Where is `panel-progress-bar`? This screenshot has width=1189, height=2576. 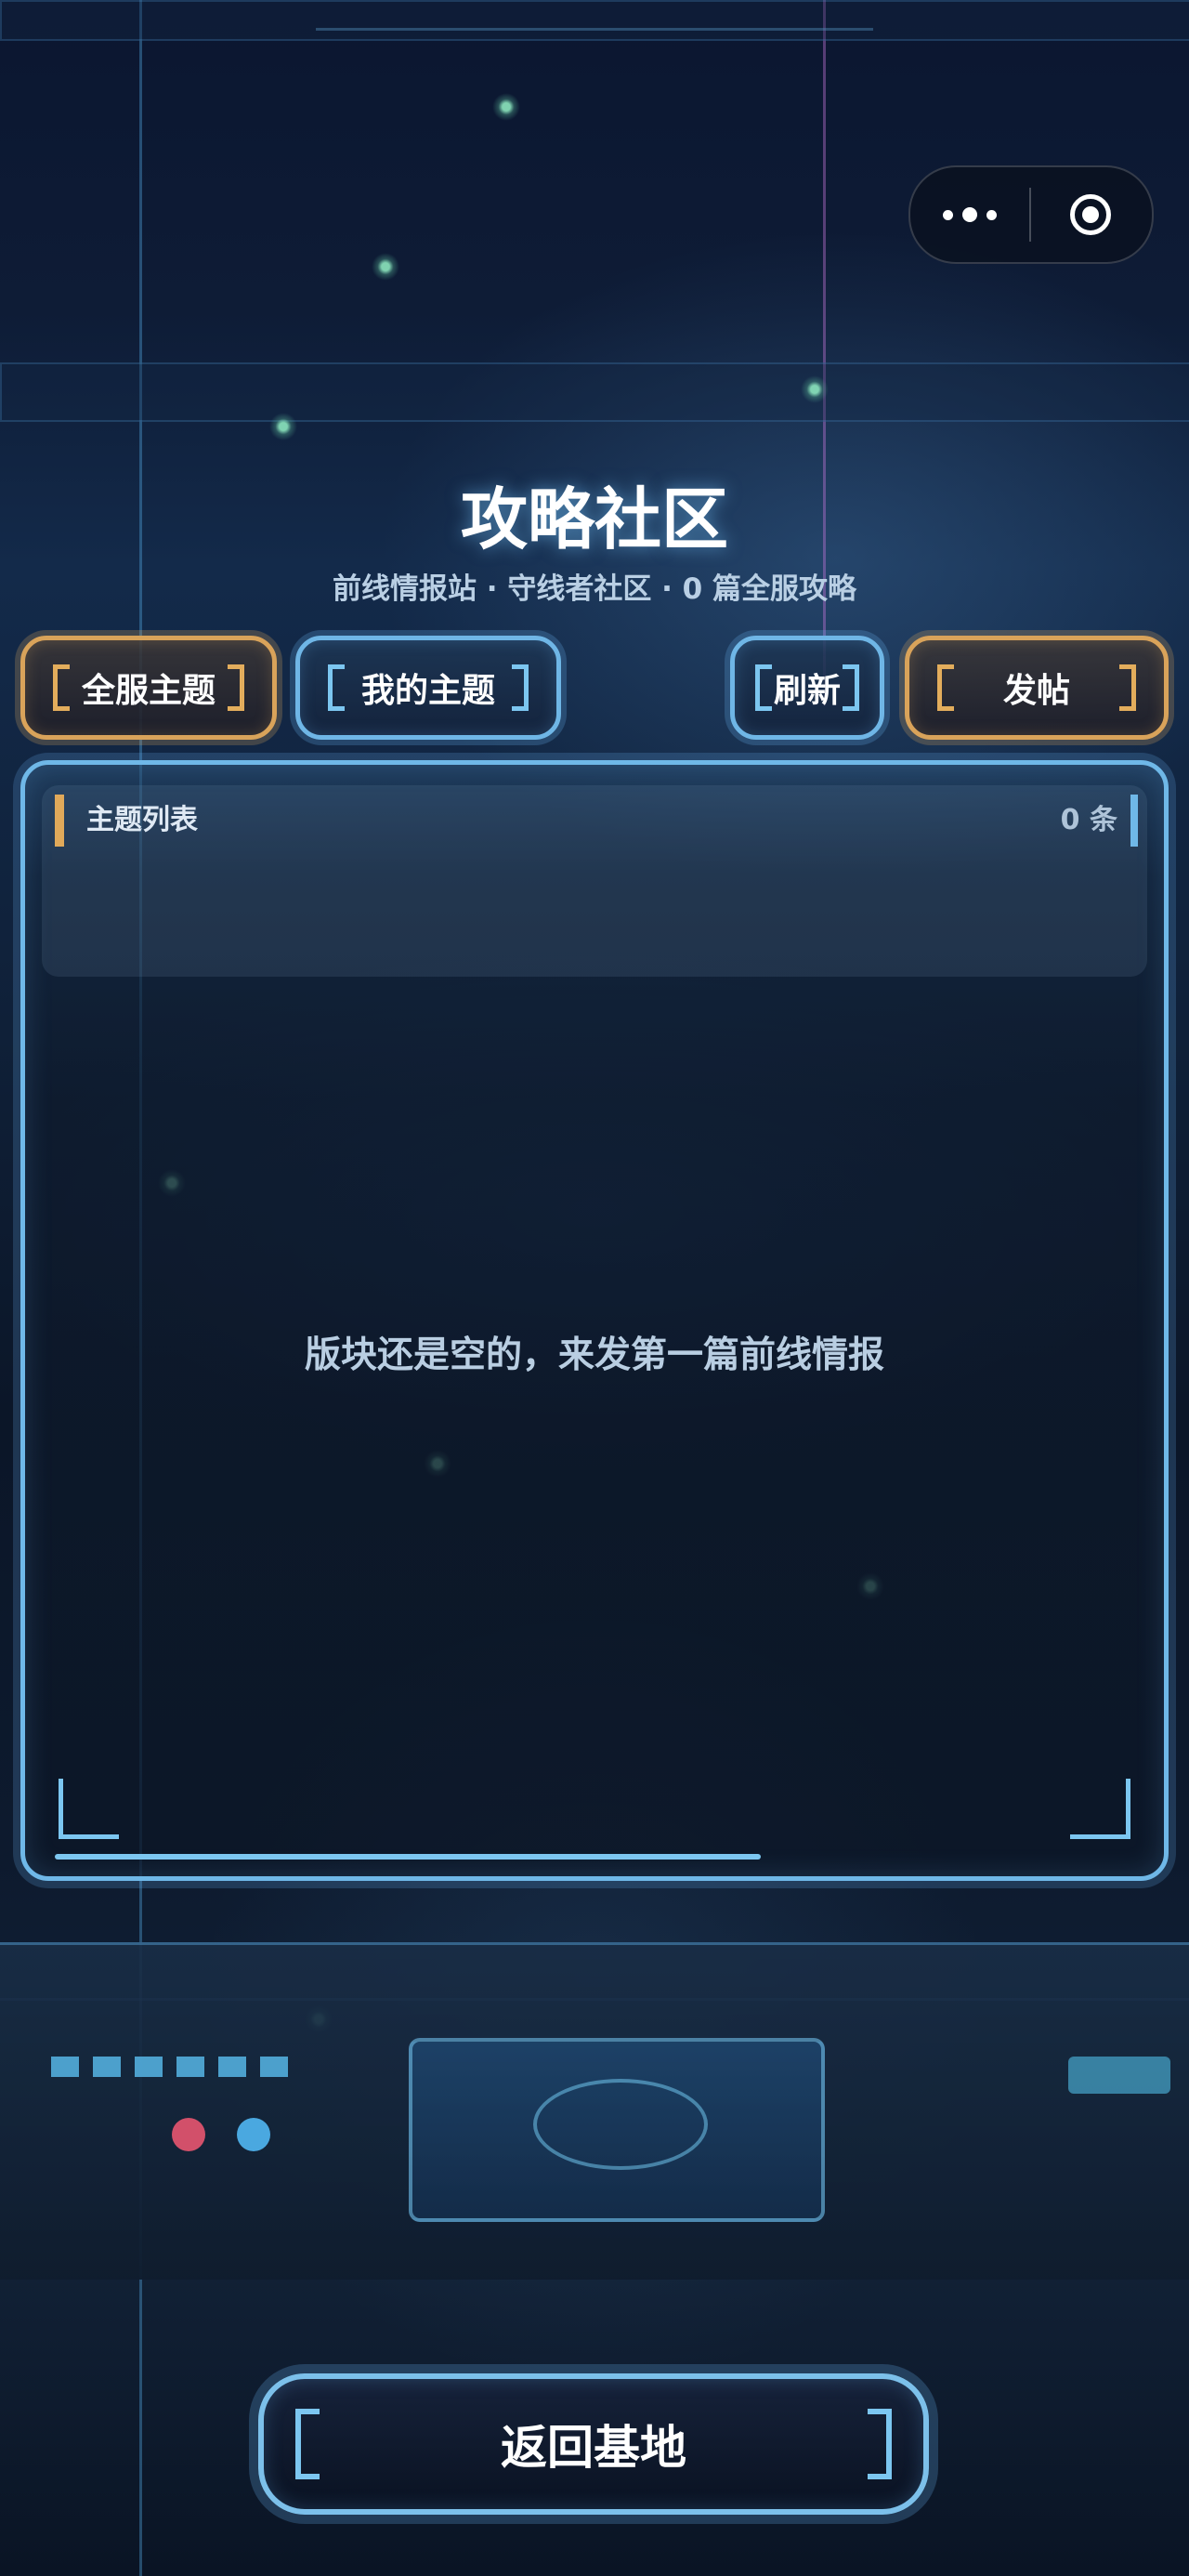
panel-progress-bar is located at coordinates (408, 1857).